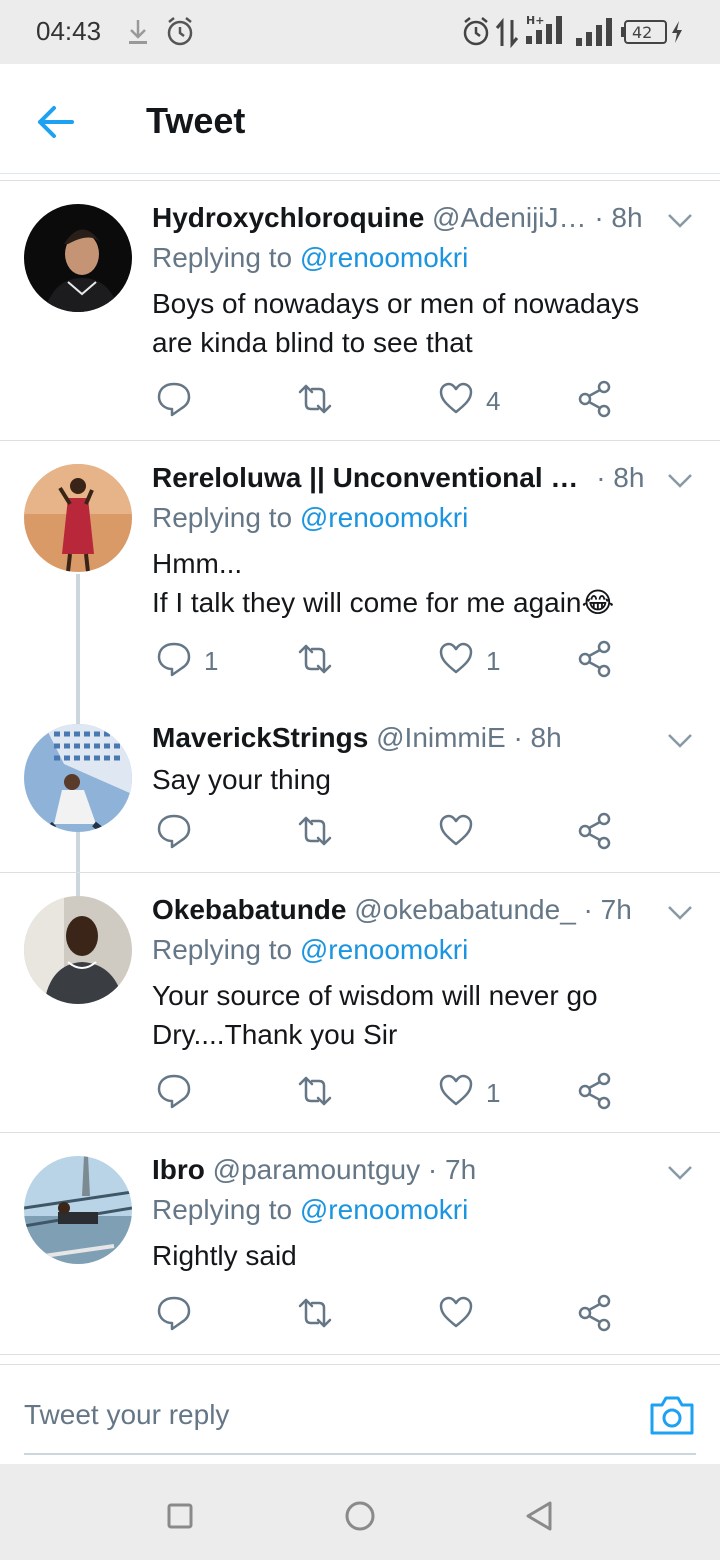  What do you see at coordinates (535, 20) in the screenshot?
I see `svg-text: H+` at bounding box center [535, 20].